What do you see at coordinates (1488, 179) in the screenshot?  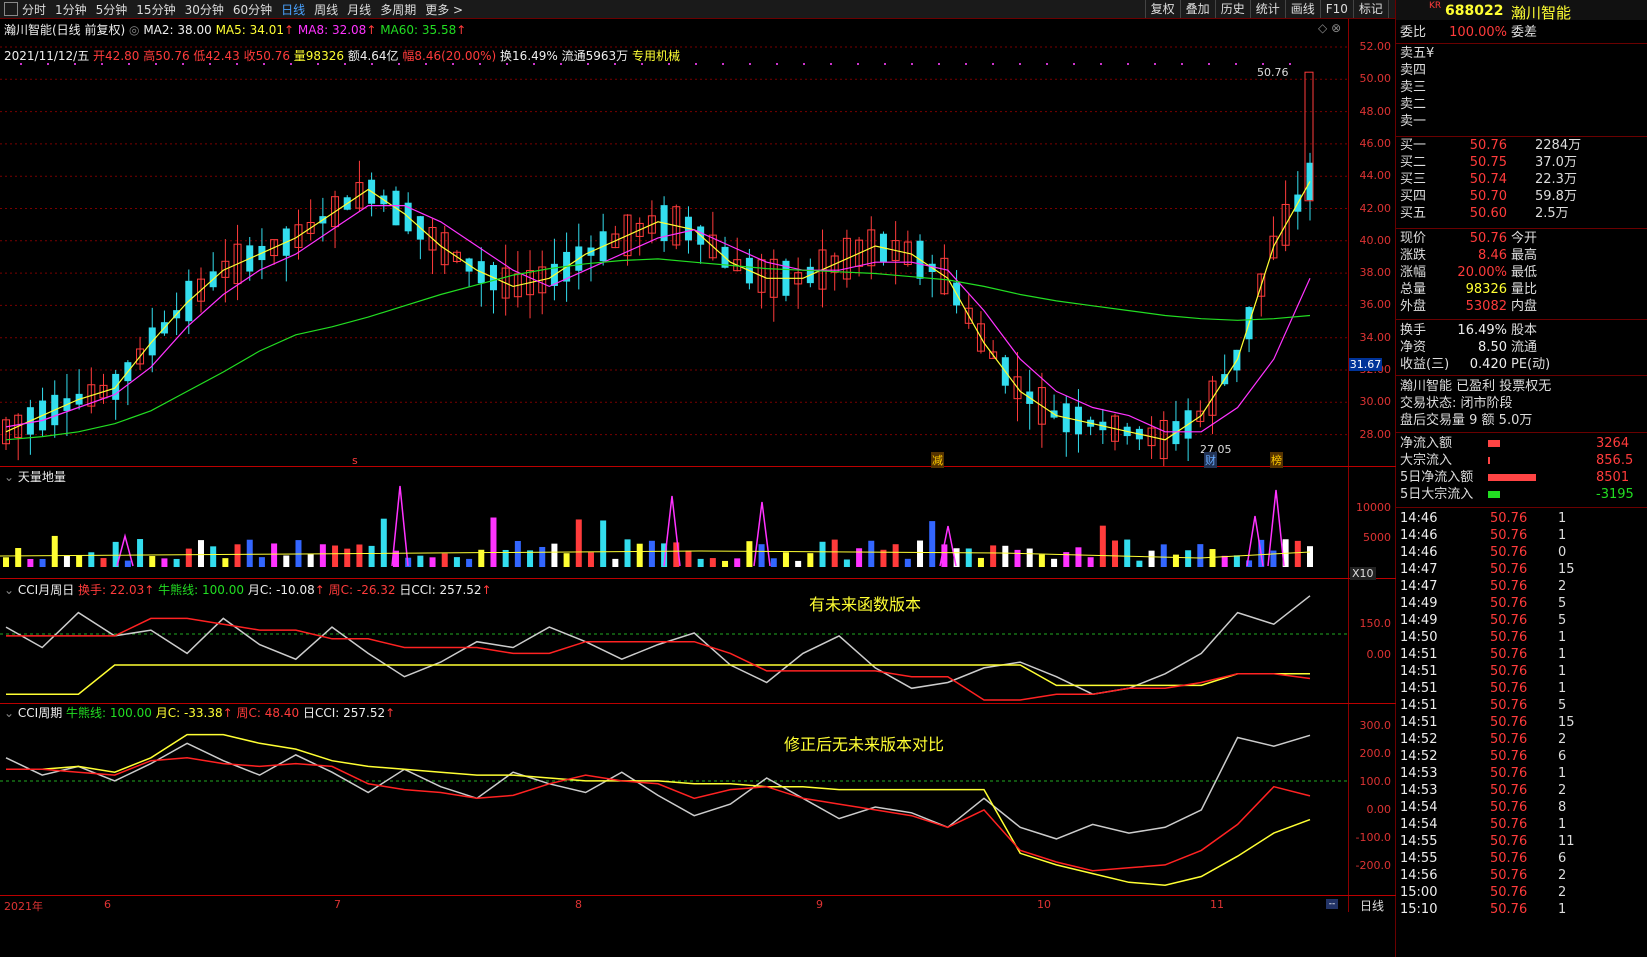 I see `buy-level-price: 50.74` at bounding box center [1488, 179].